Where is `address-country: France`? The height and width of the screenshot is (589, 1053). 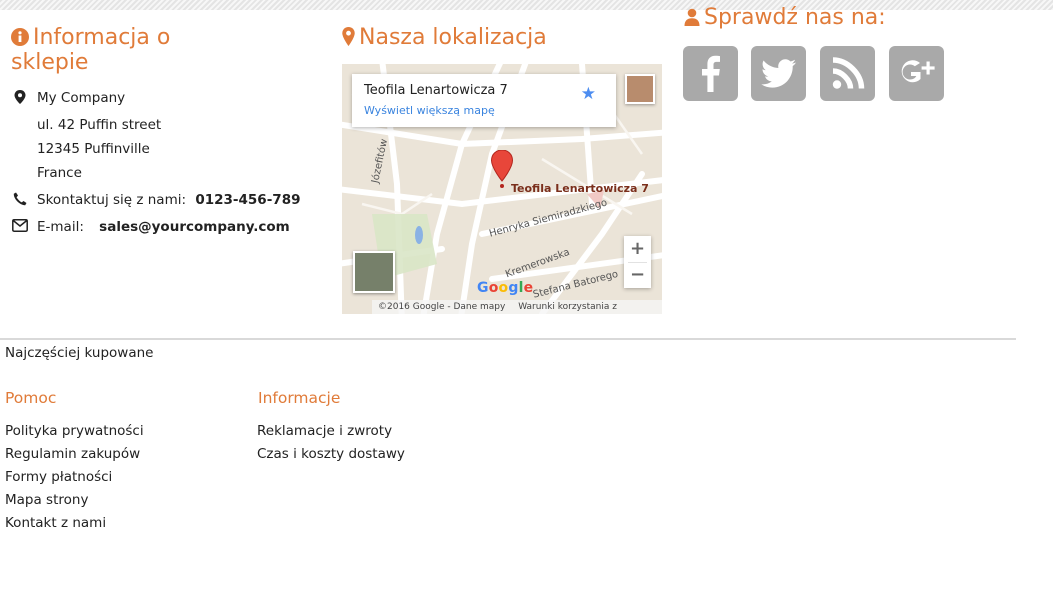
address-country: France is located at coordinates (59, 173).